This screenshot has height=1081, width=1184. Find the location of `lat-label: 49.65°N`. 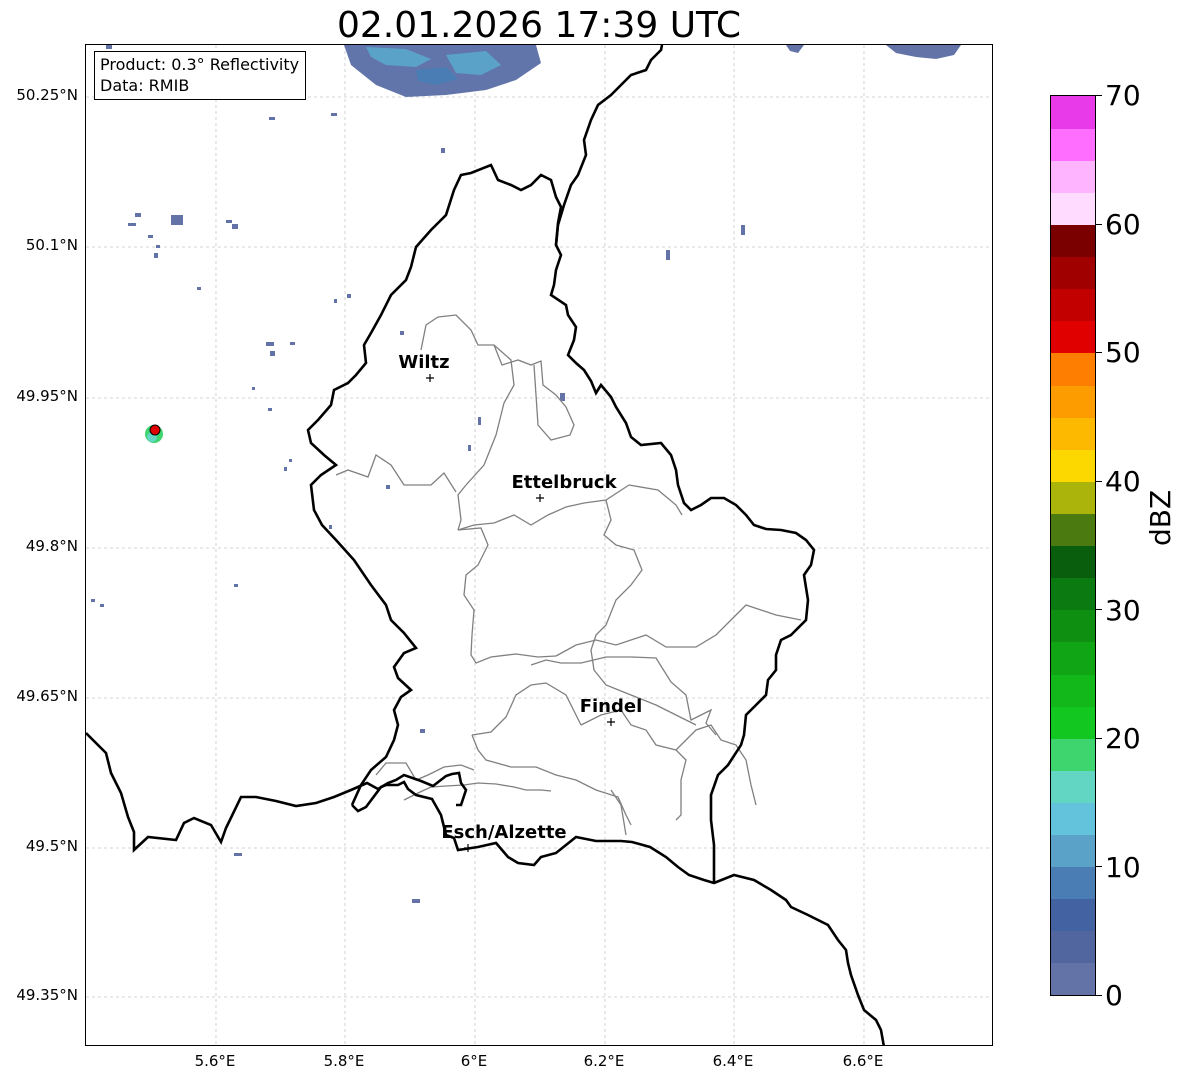

lat-label: 49.65°N is located at coordinates (47, 696).